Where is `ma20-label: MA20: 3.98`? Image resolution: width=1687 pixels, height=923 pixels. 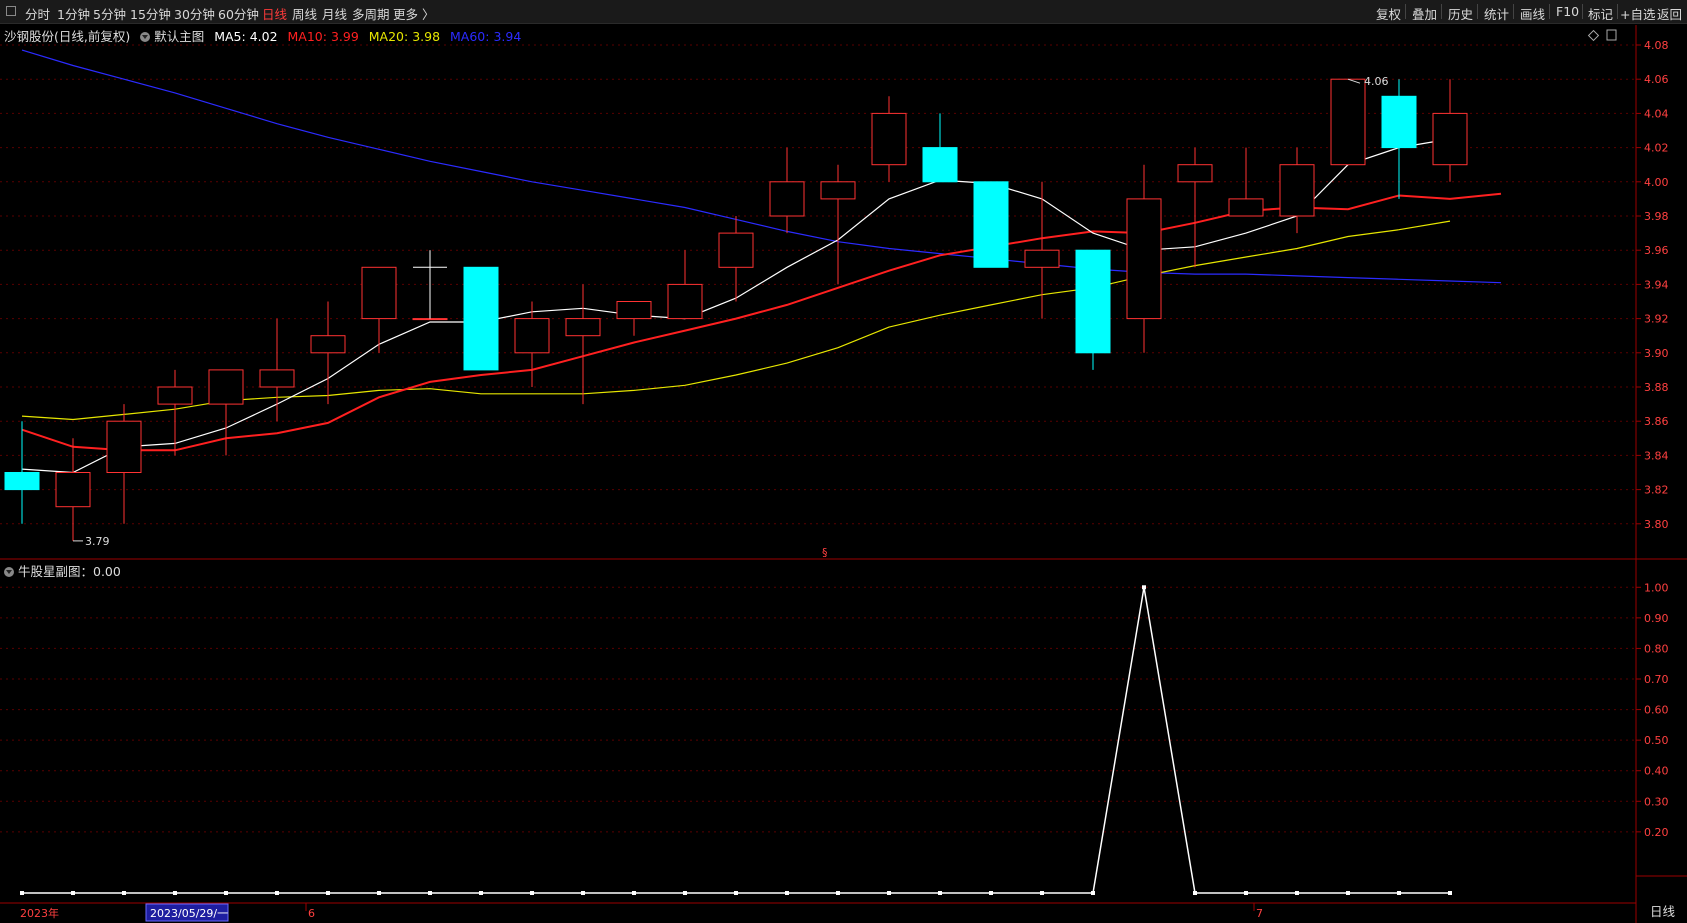 ma20-label: MA20: 3.98 is located at coordinates (404, 36).